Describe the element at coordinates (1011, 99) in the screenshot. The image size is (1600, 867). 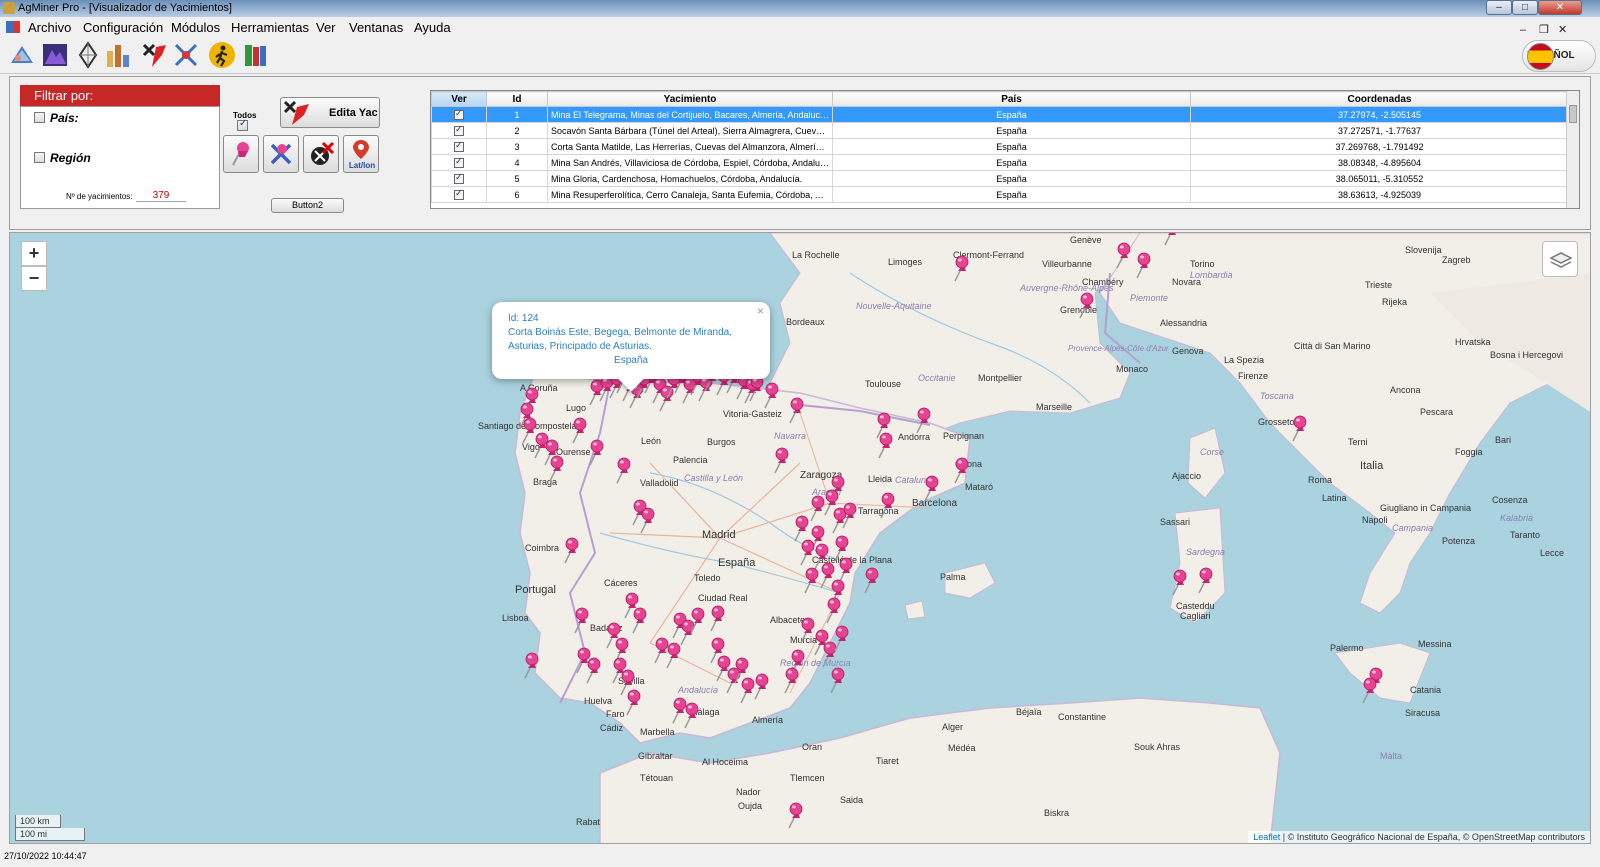
I see `column-header-pais: País` at that location.